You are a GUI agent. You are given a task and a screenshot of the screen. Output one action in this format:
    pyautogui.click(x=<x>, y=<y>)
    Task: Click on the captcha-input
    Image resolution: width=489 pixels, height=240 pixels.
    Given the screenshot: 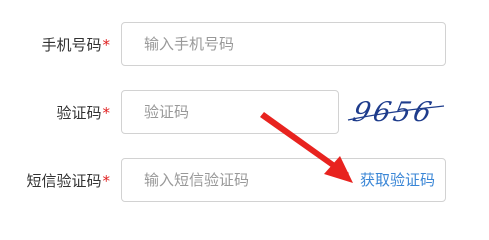 What is the action you would take?
    pyautogui.click(x=230, y=112)
    